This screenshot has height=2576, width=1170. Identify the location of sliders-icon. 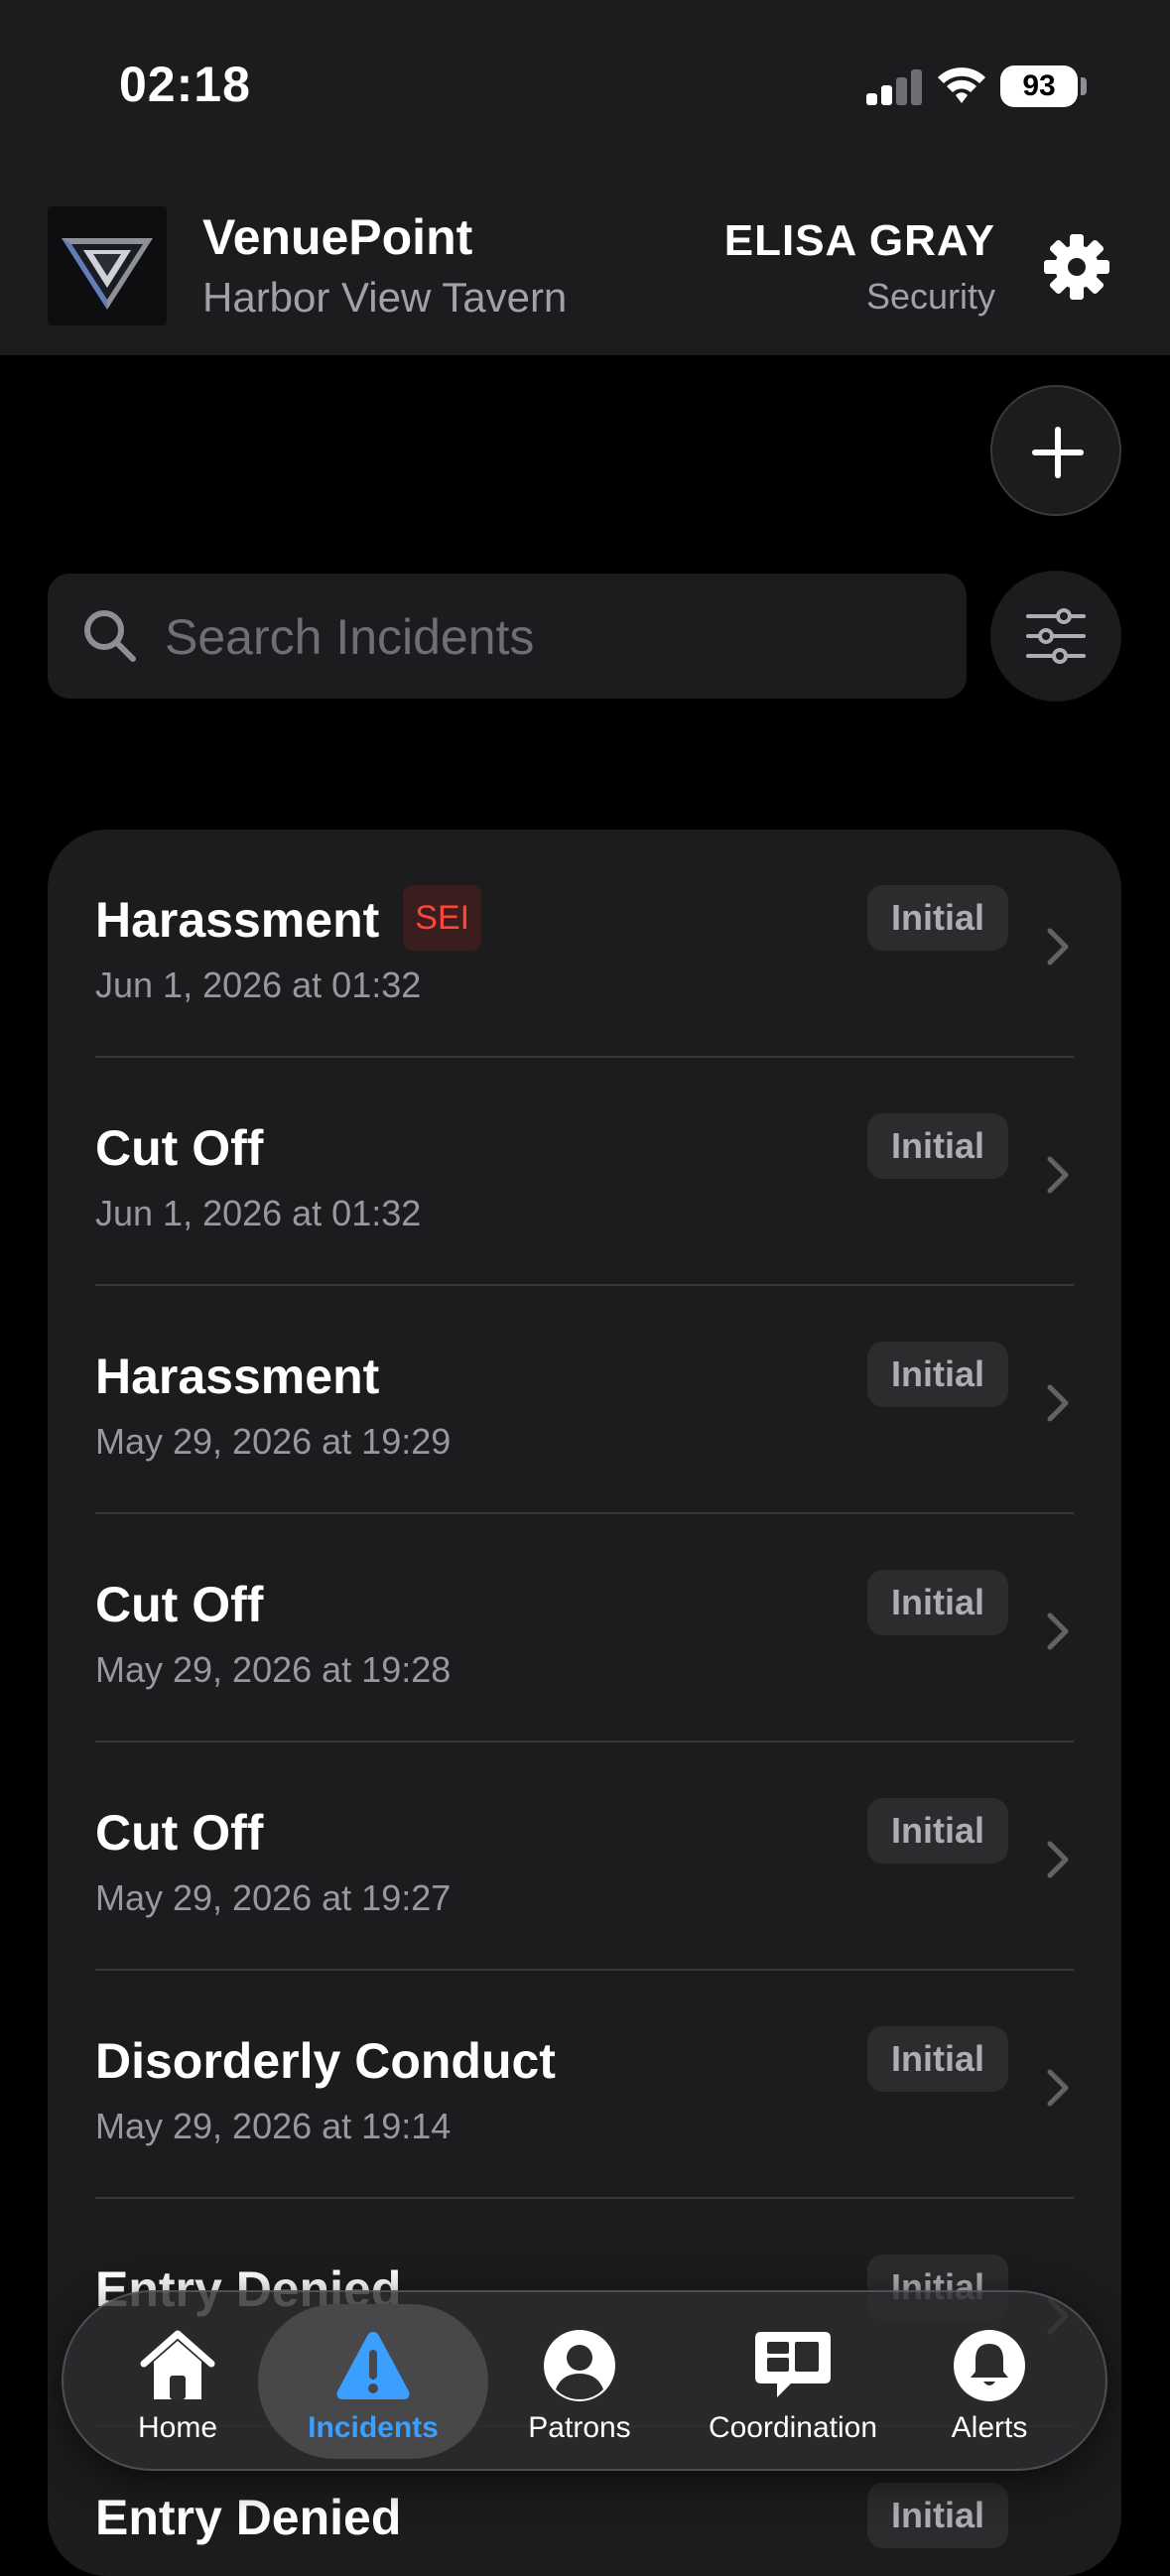
(1056, 636).